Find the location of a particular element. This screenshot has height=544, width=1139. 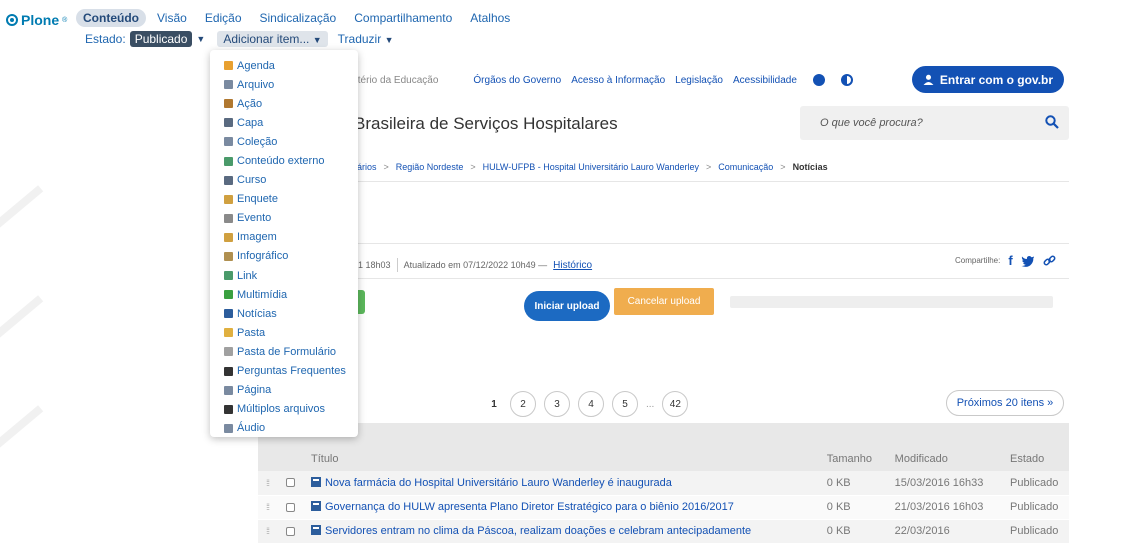

menu-item-label: Curso is located at coordinates (252, 180).